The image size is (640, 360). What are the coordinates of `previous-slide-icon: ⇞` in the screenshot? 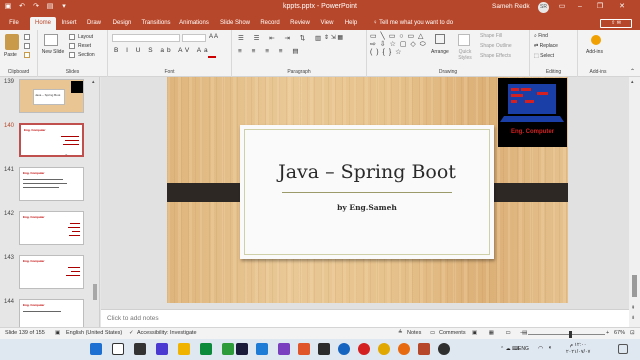 It's located at (633, 308).